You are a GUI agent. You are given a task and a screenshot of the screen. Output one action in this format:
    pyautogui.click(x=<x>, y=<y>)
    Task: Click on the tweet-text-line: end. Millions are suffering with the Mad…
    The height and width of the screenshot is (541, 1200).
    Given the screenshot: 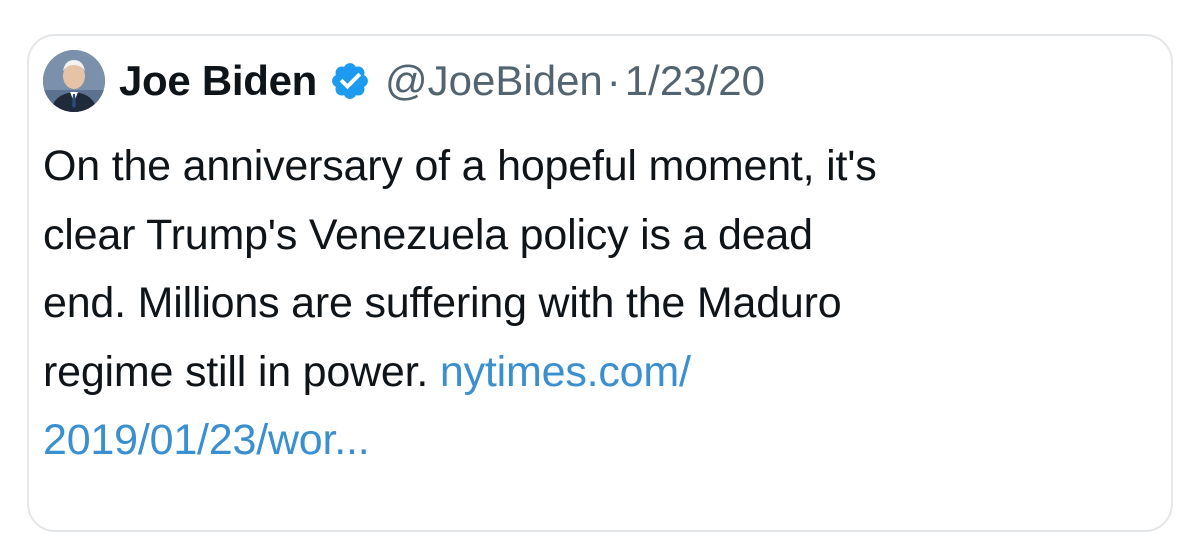 What is the action you would take?
    pyautogui.click(x=442, y=303)
    